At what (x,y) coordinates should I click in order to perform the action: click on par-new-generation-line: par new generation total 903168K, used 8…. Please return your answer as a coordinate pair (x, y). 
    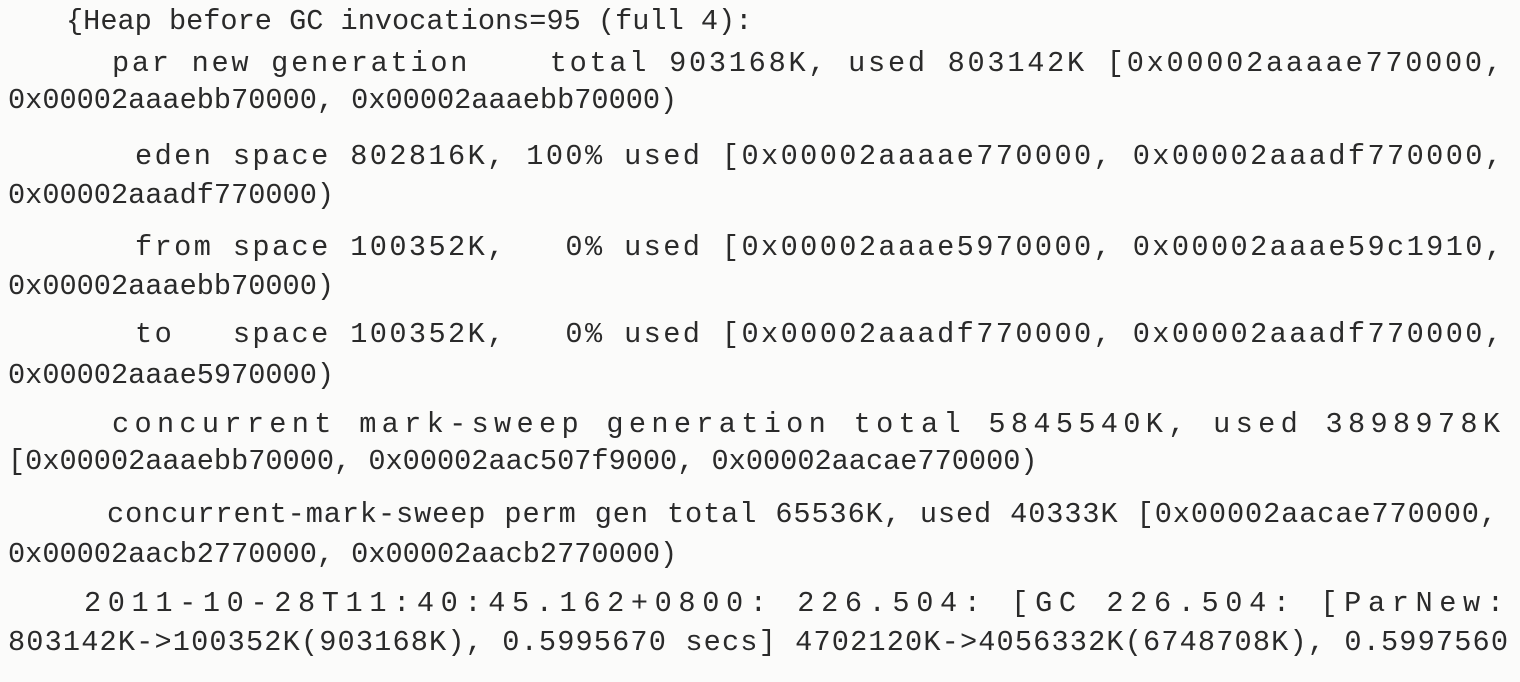
    Looking at the image, I should click on (807, 63).